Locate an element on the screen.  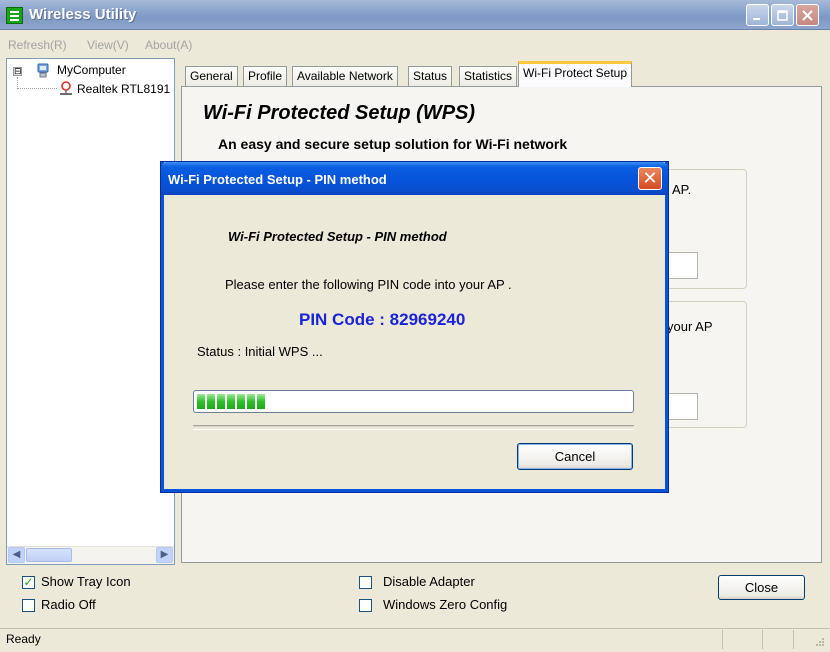
resize-grip-icon is located at coordinates (820, 642).